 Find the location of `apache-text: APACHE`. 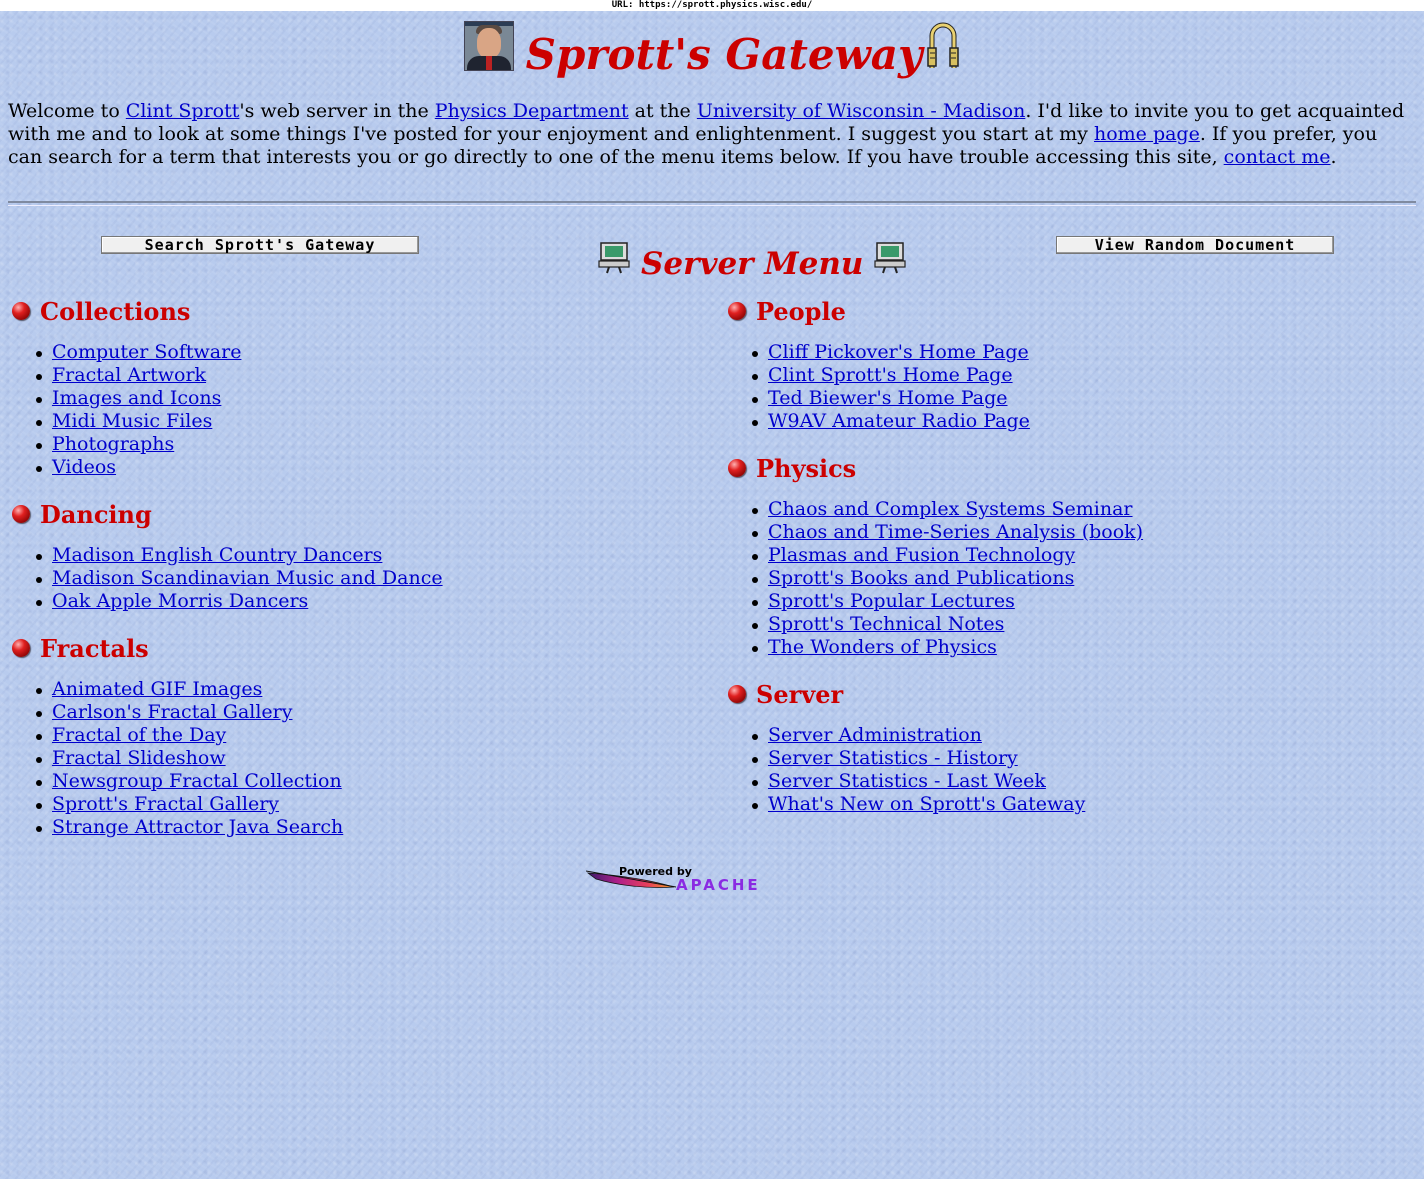

apache-text: APACHE is located at coordinates (718, 885).